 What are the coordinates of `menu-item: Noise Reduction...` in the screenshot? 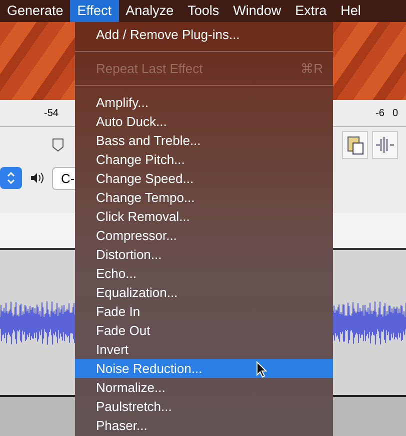 It's located at (204, 368).